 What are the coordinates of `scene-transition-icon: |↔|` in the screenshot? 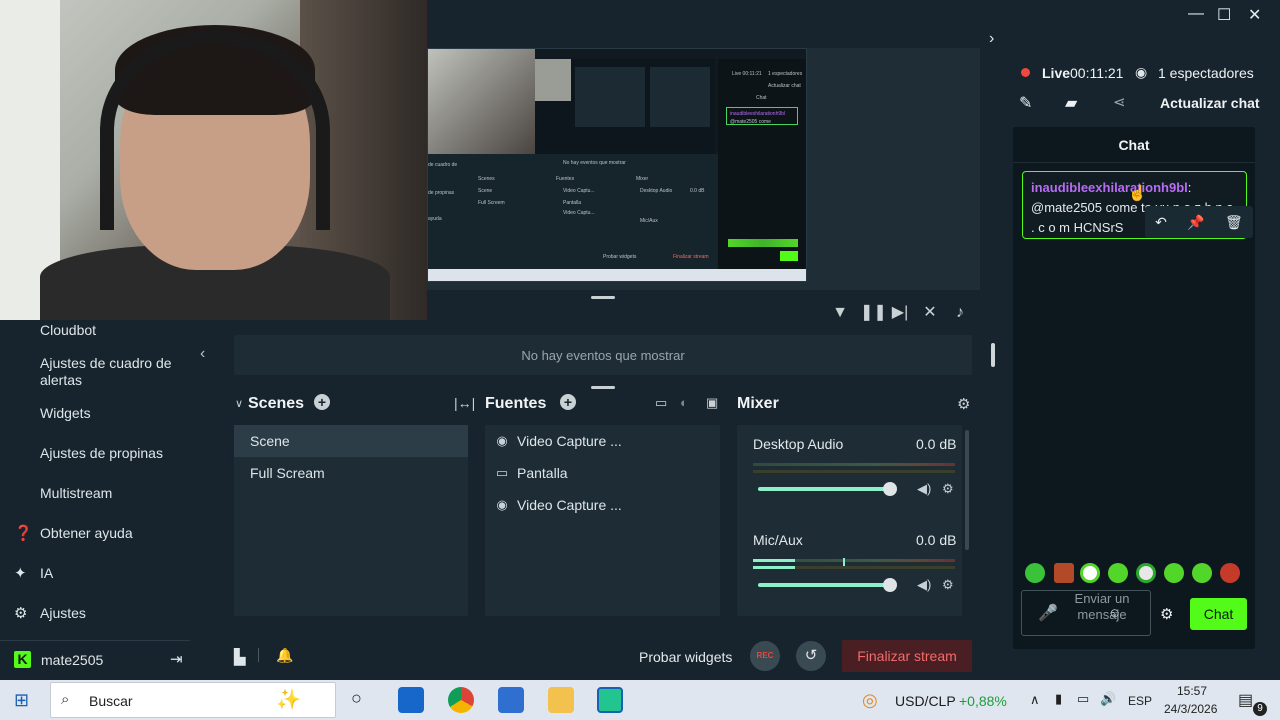 It's located at (464, 403).